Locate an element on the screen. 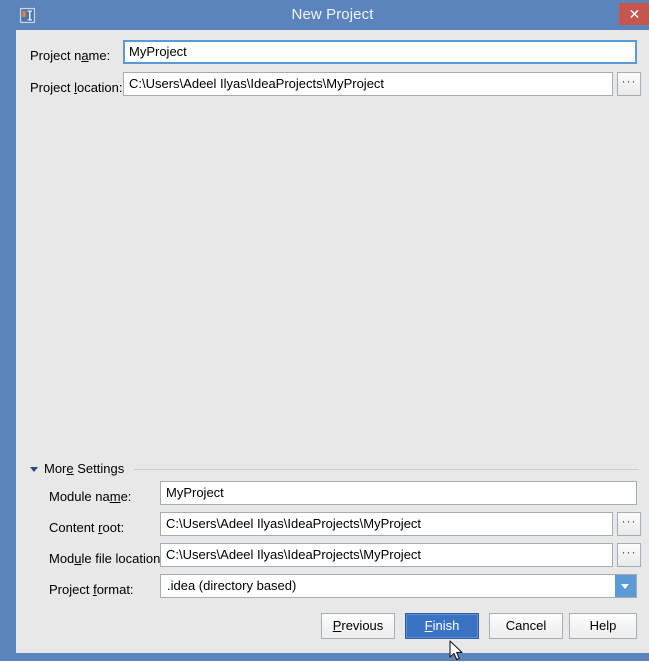 This screenshot has width=649, height=662. section-divider is located at coordinates (386, 469).